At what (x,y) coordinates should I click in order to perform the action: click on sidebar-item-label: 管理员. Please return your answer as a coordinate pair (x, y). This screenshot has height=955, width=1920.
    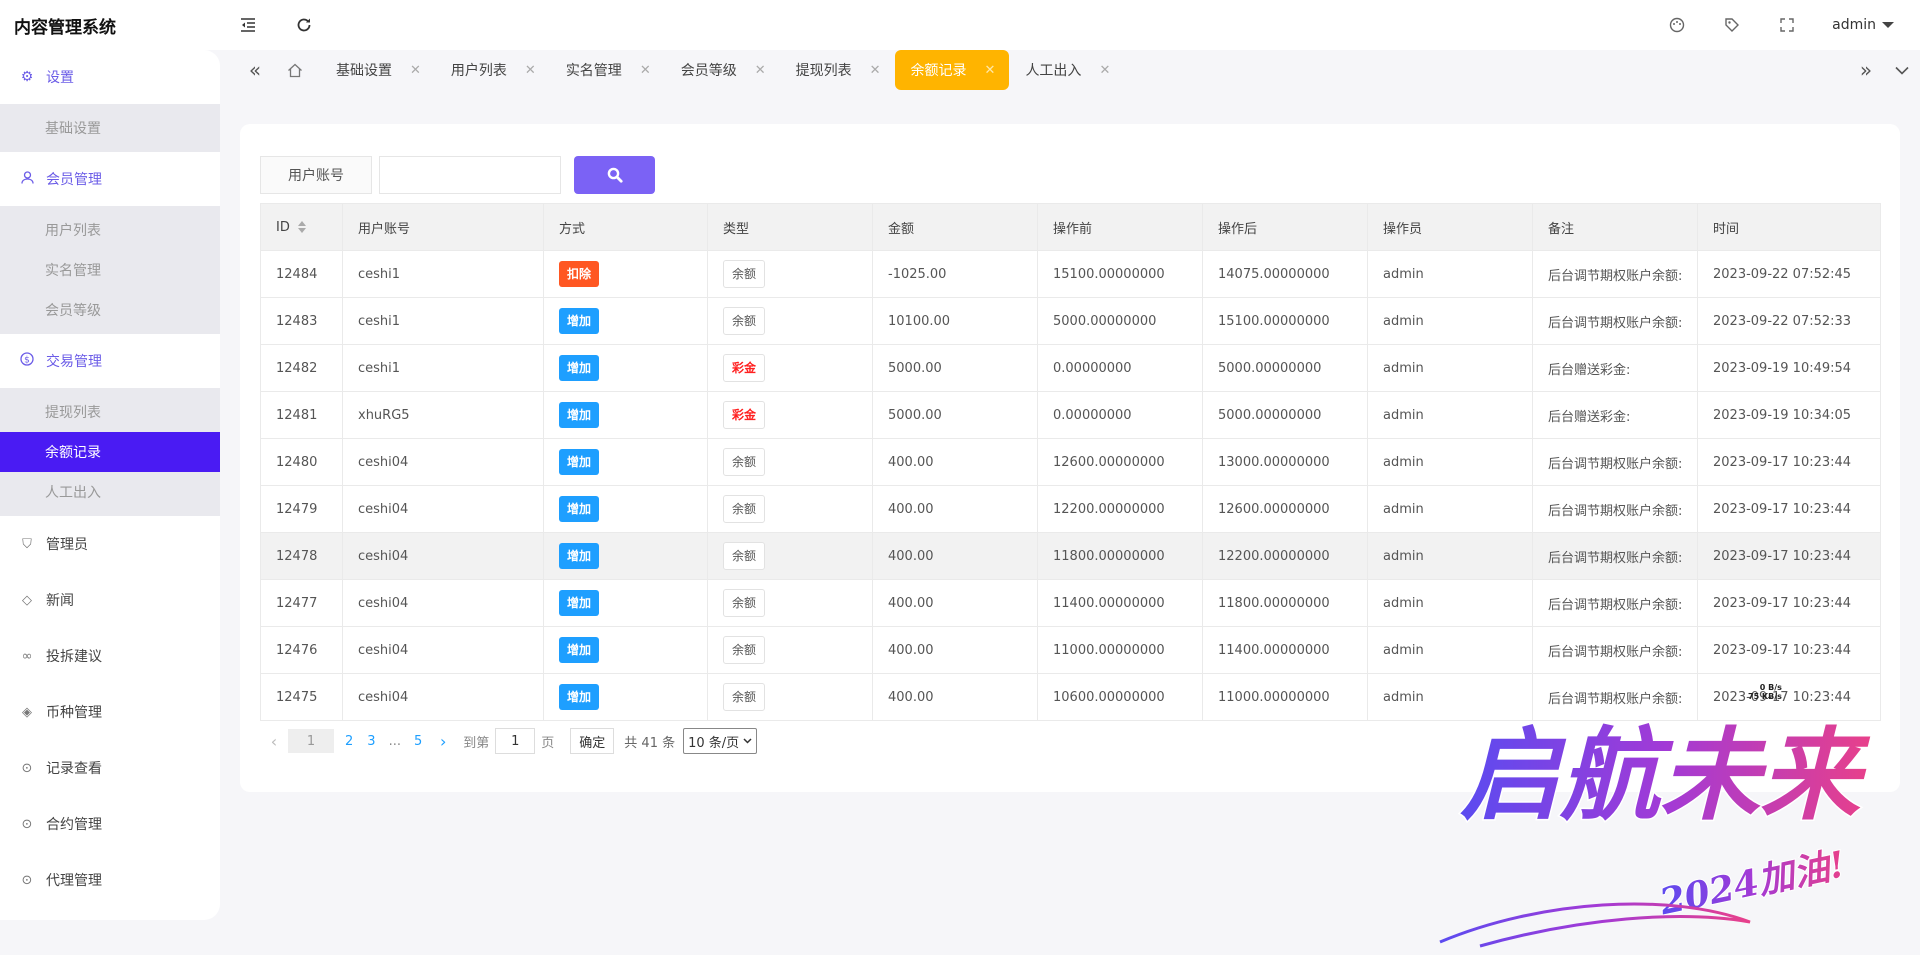
    Looking at the image, I should click on (67, 545).